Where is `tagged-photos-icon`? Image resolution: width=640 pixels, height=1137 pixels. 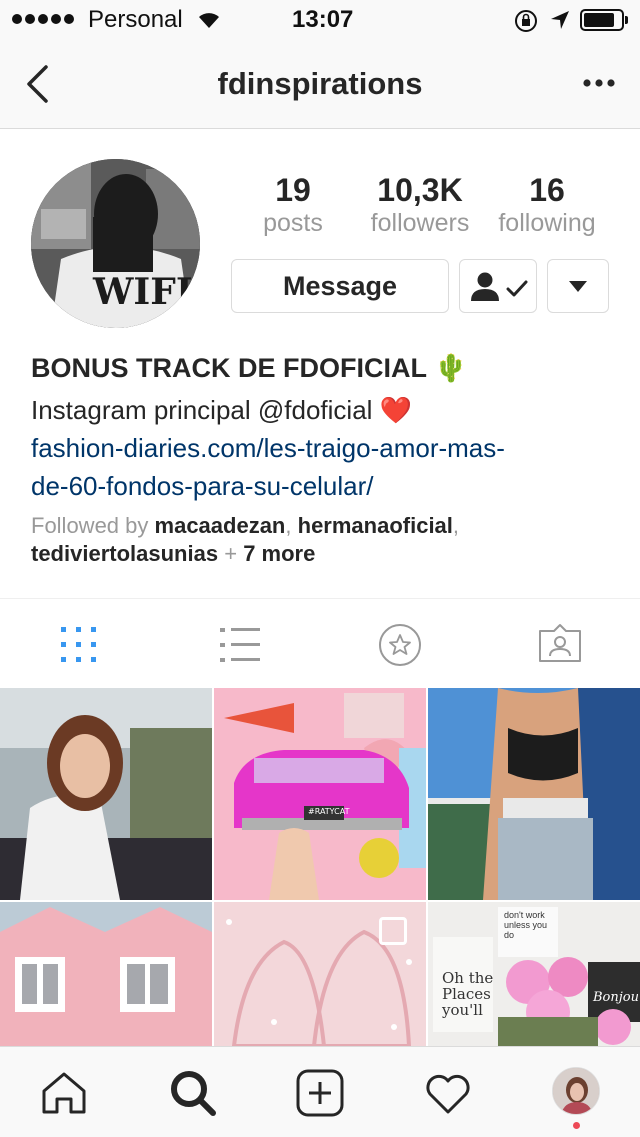 tagged-photos-icon is located at coordinates (560, 643).